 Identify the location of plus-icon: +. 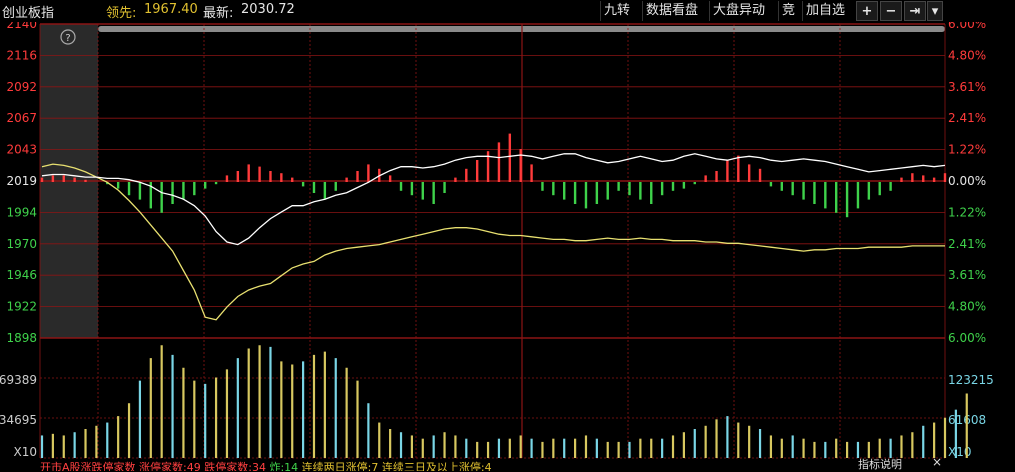
(867, 11).